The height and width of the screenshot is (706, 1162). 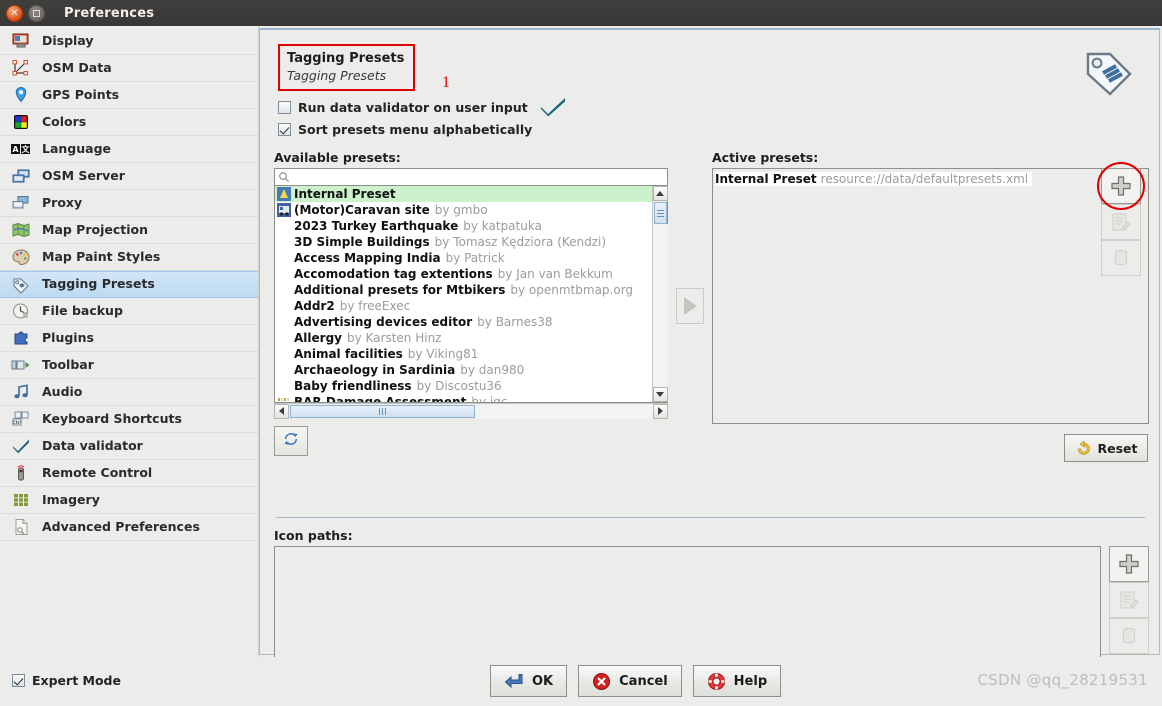 I want to click on keyboard-shortcuts-icon: Ctrl, so click(x=21, y=419).